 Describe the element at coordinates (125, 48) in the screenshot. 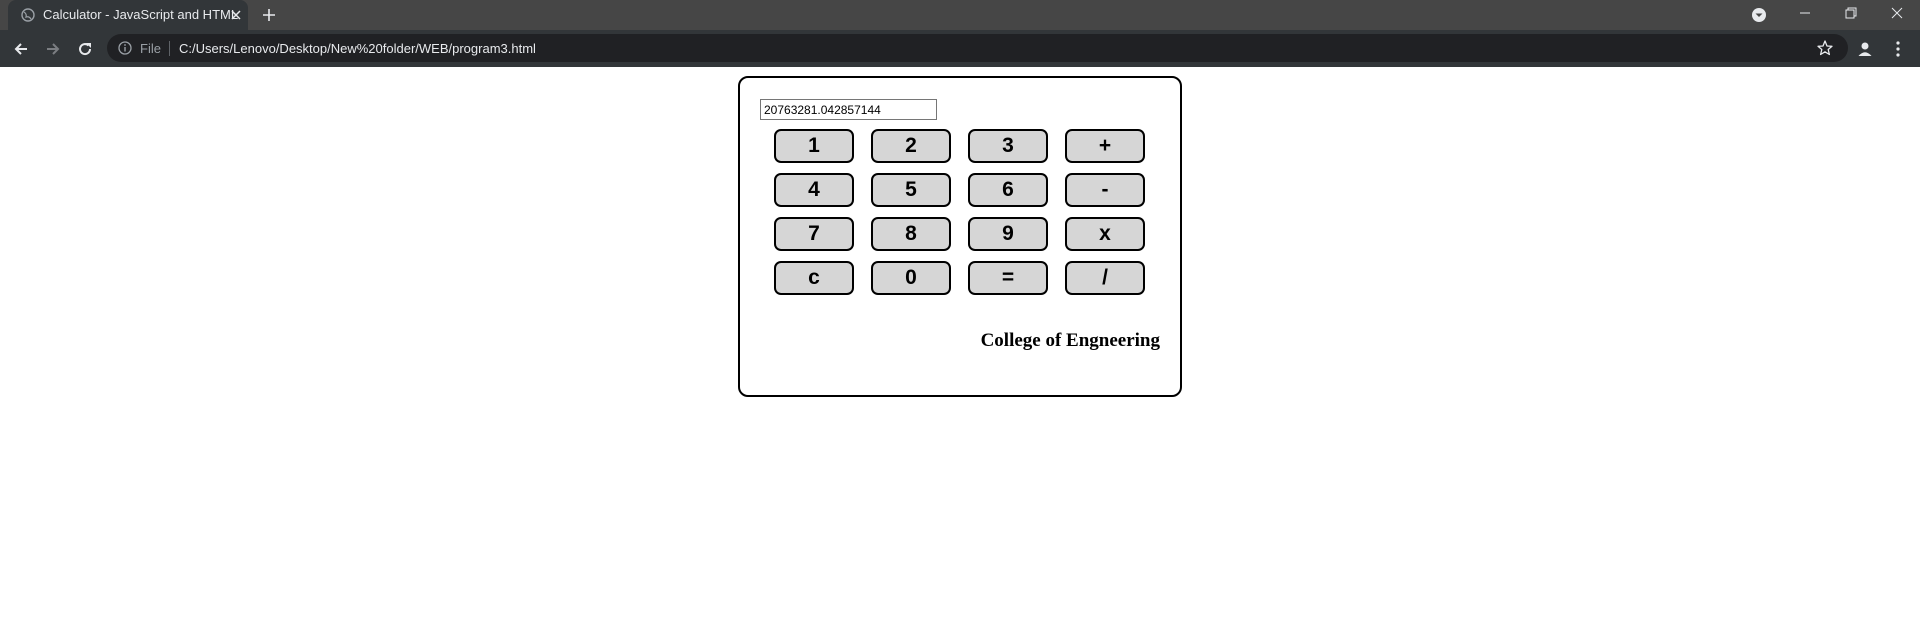

I see `info-icon` at that location.